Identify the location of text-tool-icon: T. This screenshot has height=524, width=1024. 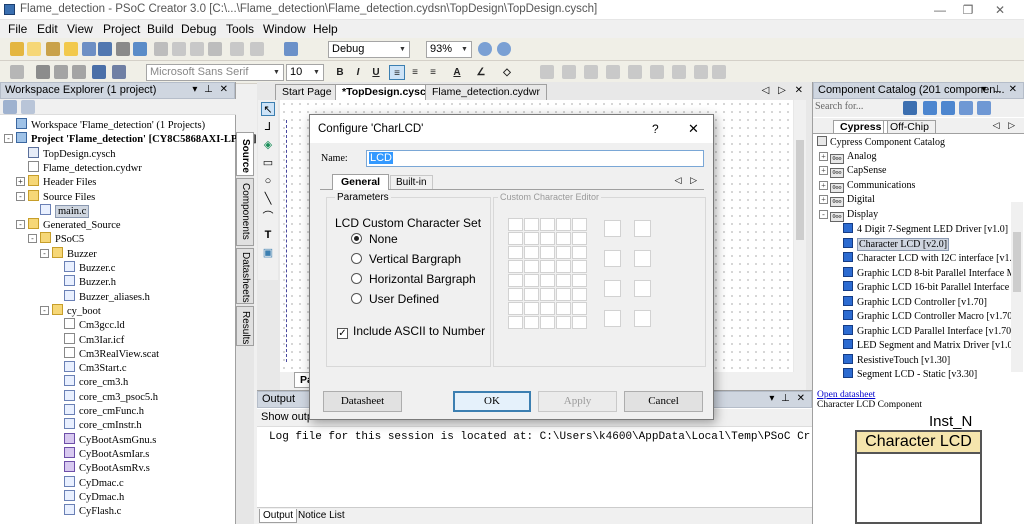
(268, 235).